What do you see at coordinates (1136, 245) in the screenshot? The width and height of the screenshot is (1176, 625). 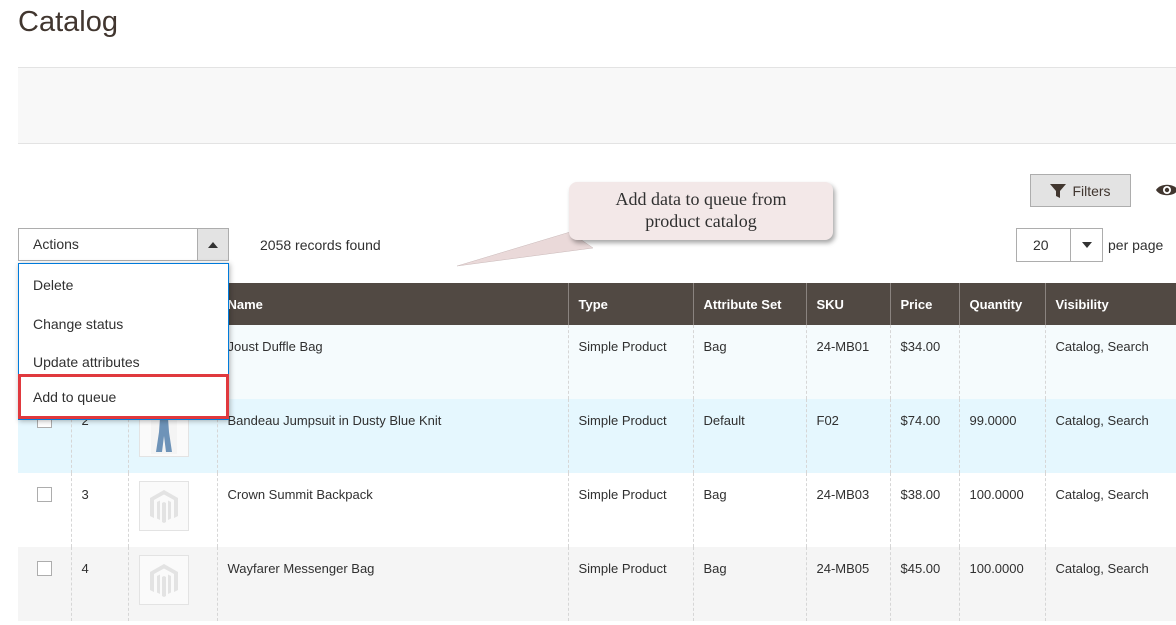 I see `per-page-label: per page` at bounding box center [1136, 245].